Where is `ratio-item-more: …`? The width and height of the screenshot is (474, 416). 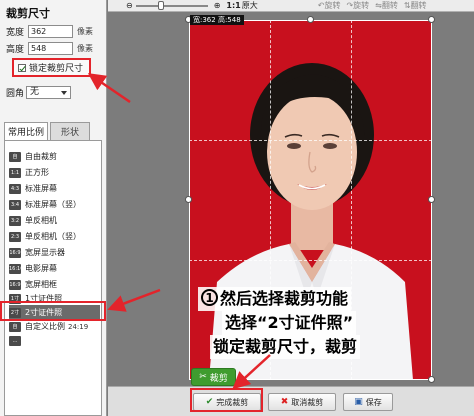 ratio-item-more: … is located at coordinates (54, 340).